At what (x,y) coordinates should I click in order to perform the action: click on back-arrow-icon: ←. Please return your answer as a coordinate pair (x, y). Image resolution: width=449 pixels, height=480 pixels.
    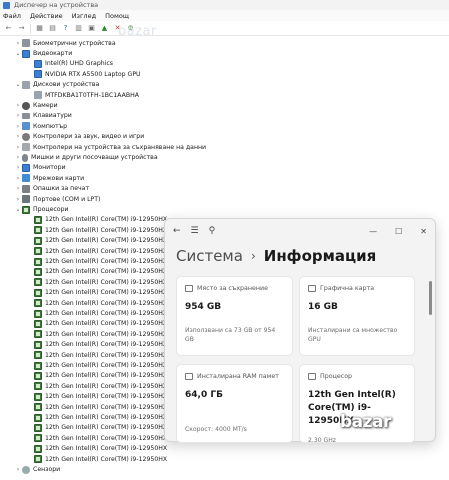
    Looking at the image, I should click on (177, 231).